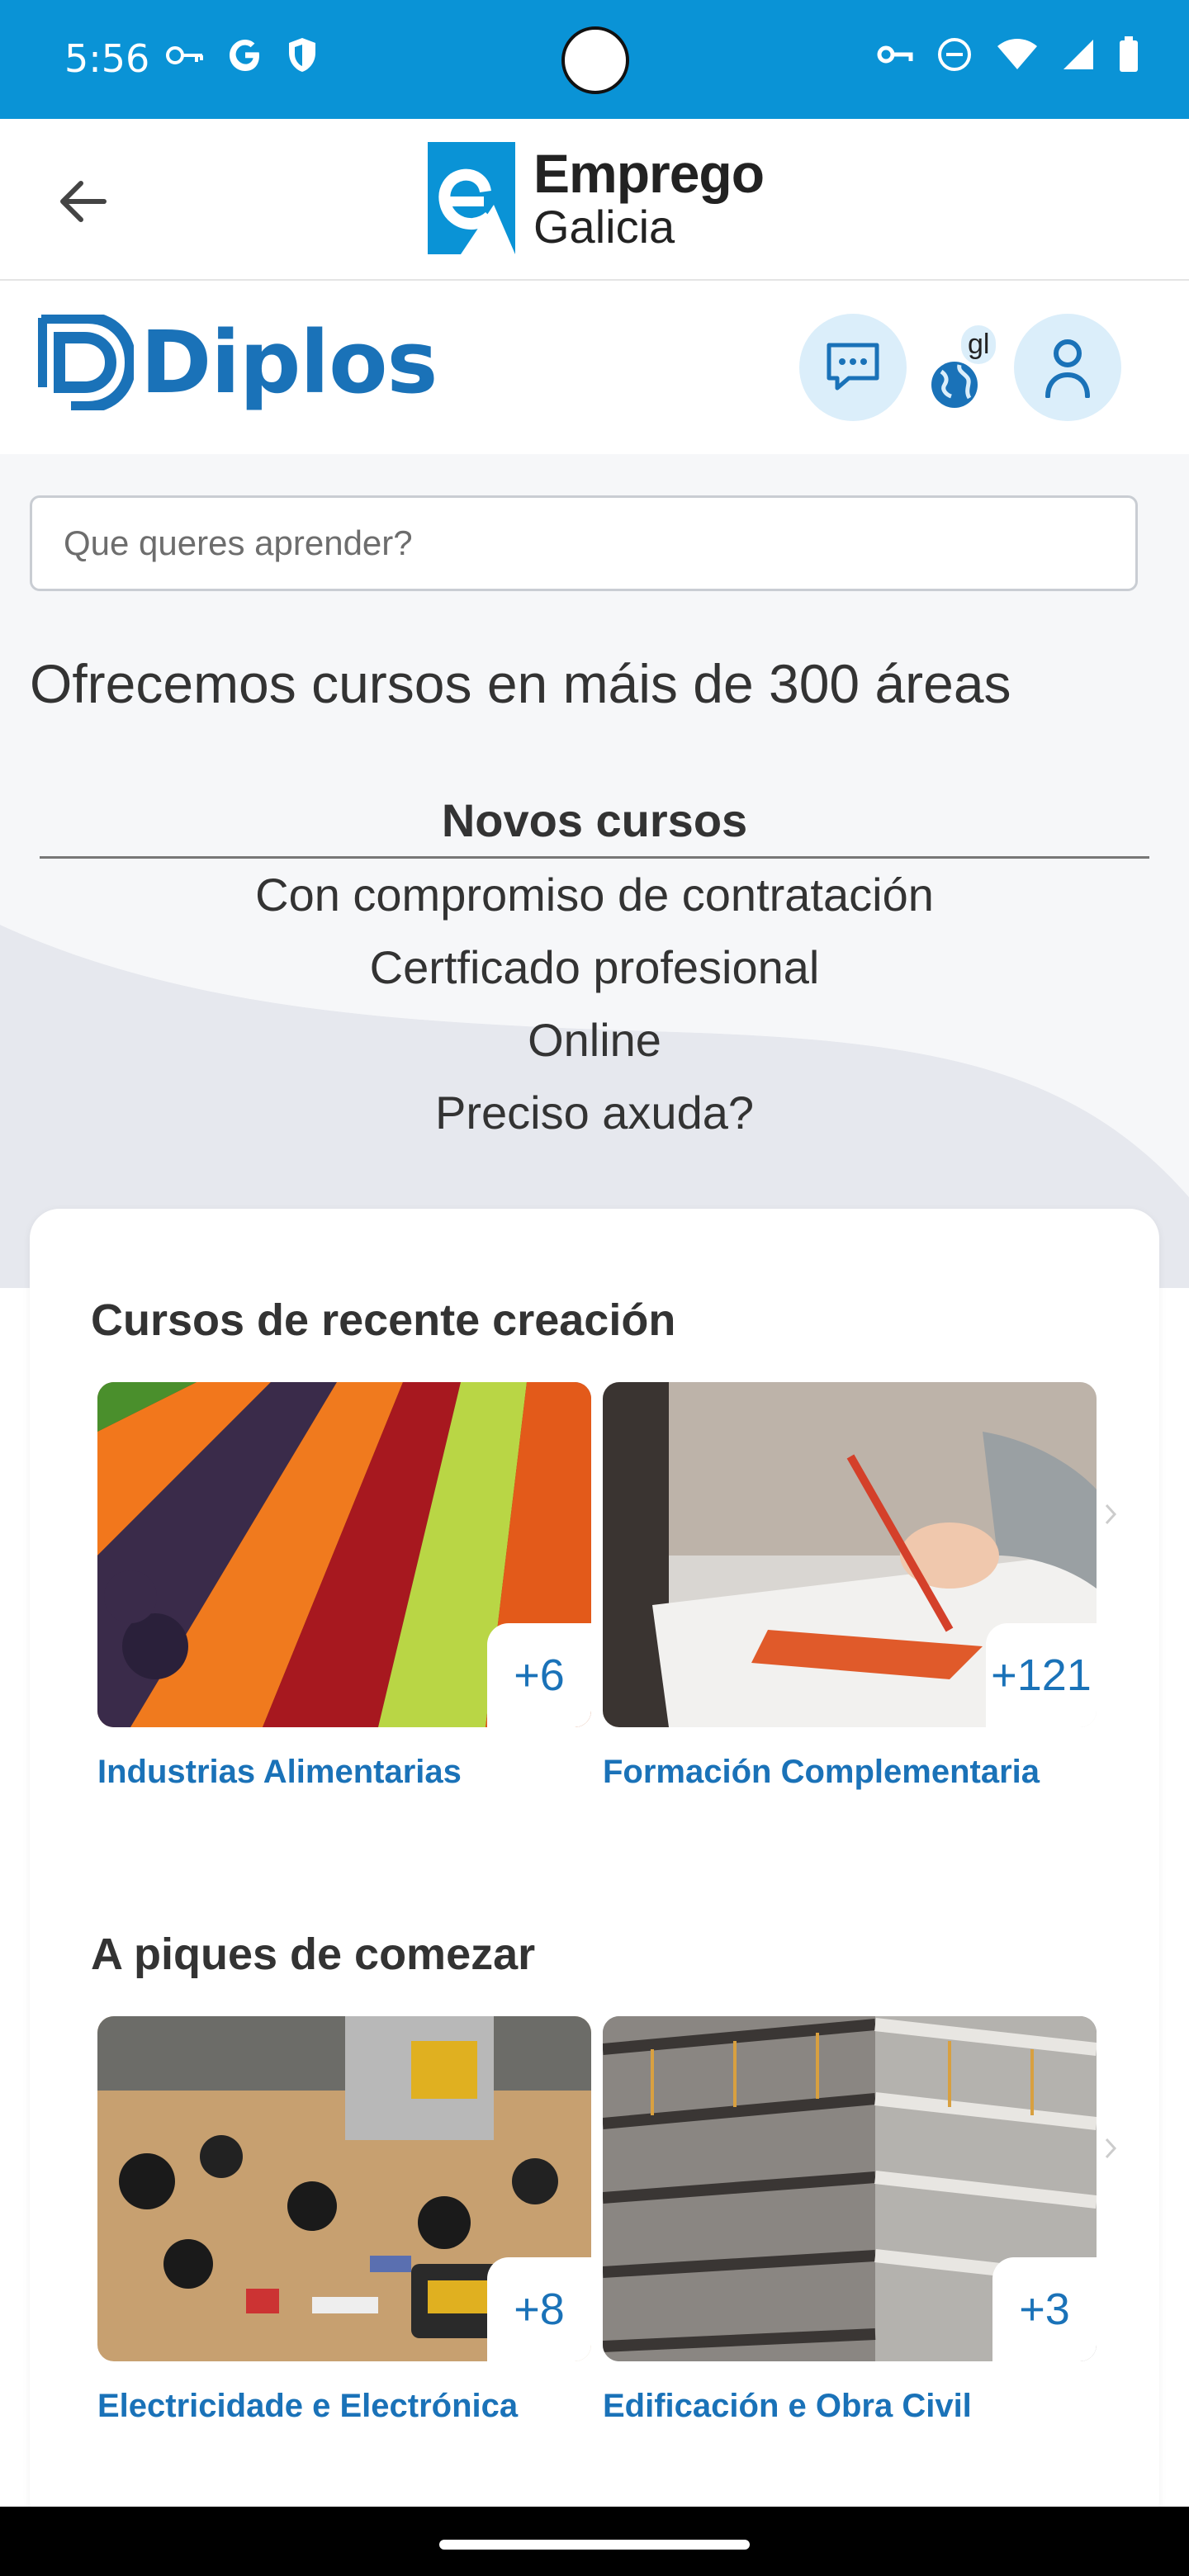 The width and height of the screenshot is (1189, 2576). I want to click on vpn-key-icon, so click(895, 56).